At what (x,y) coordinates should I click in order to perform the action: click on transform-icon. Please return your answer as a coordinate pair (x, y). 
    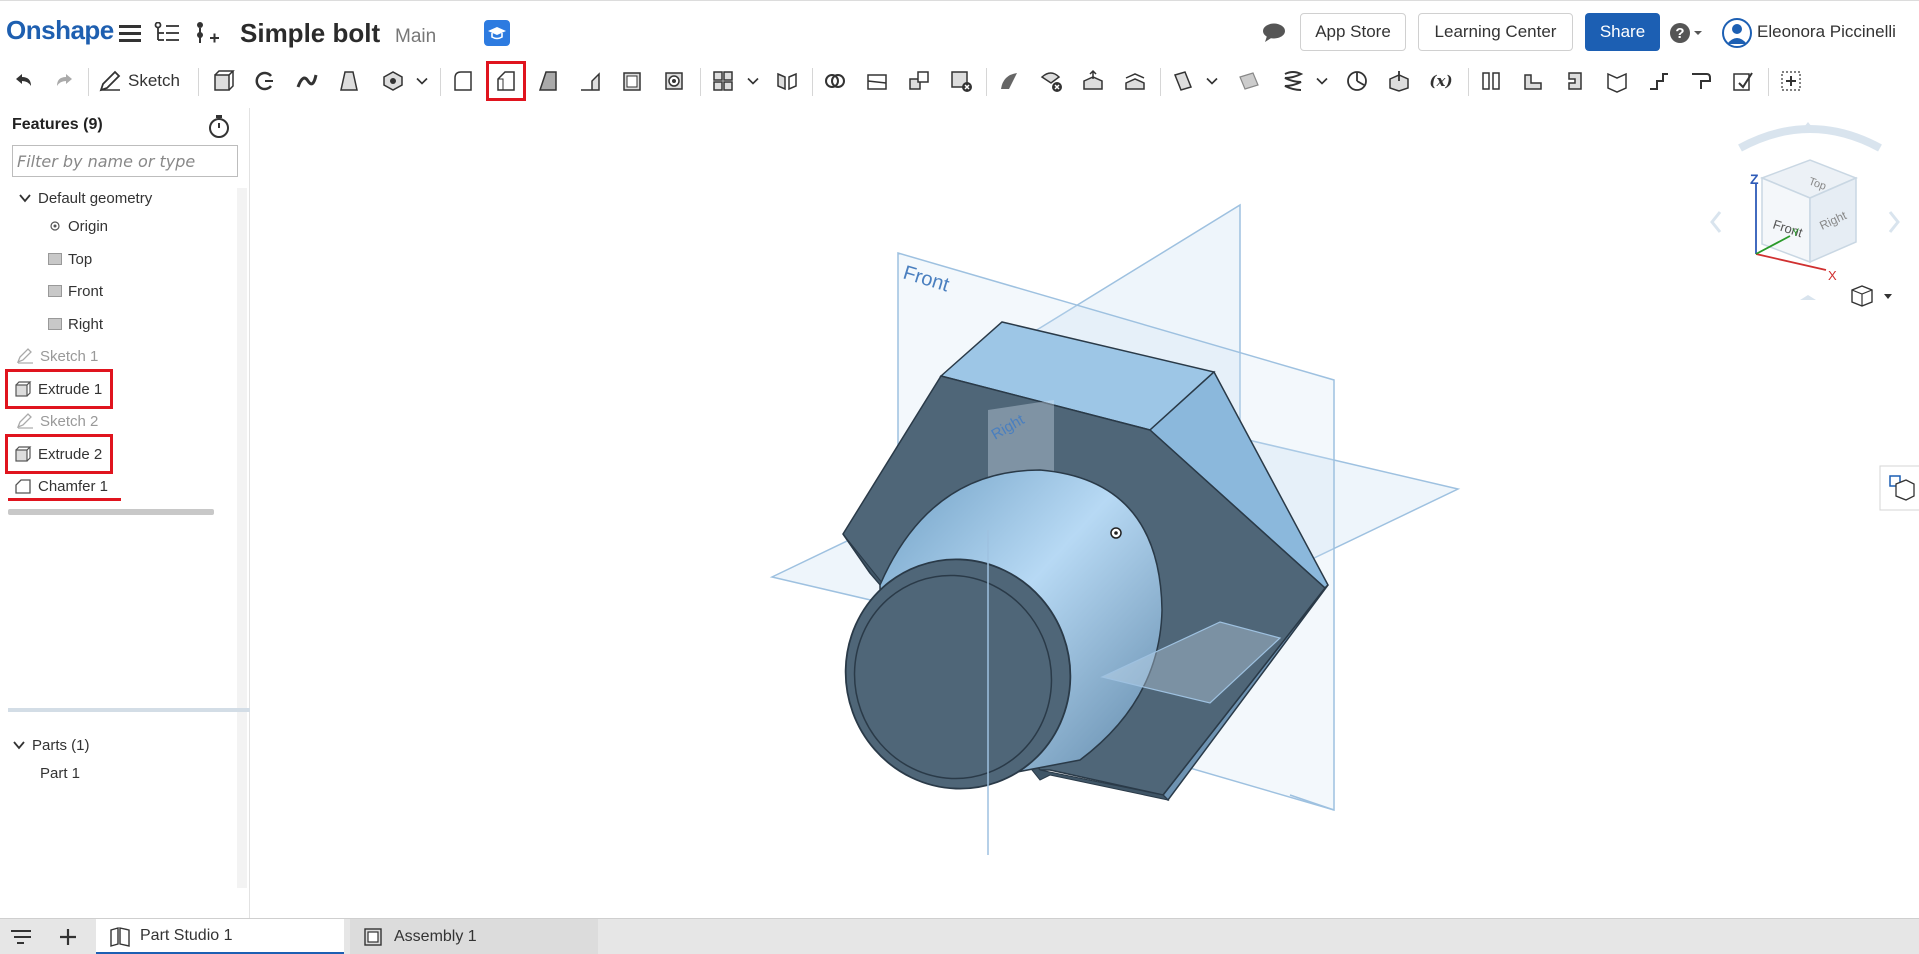
    Looking at the image, I should click on (919, 81).